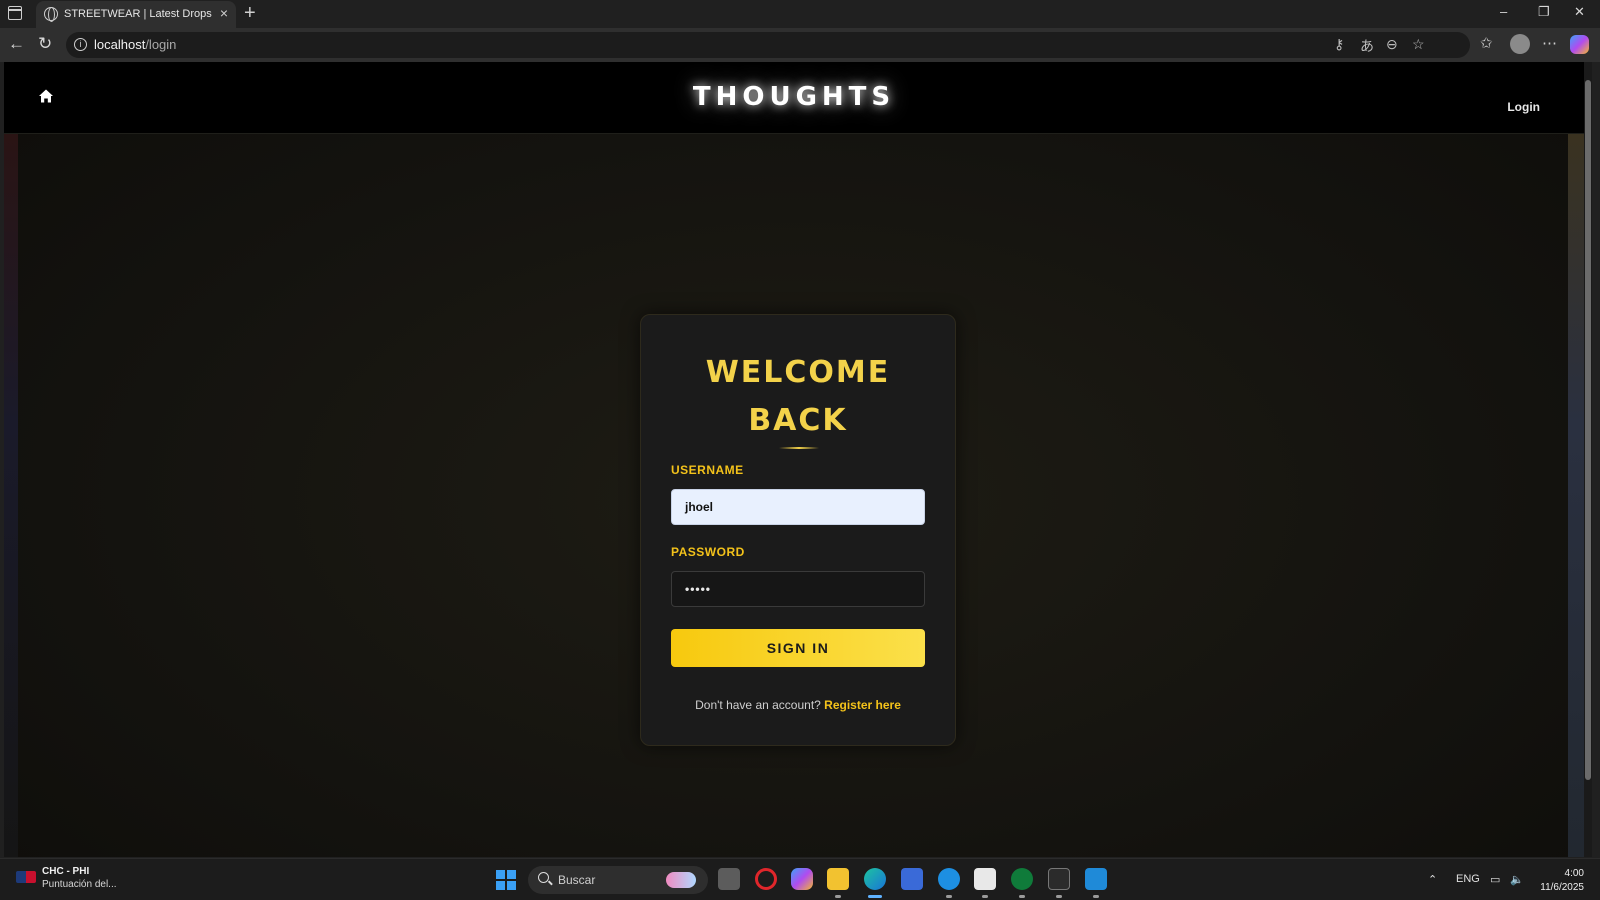 The height and width of the screenshot is (900, 1600). Describe the element at coordinates (1495, 879) in the screenshot. I see `network-icon: ▭` at that location.